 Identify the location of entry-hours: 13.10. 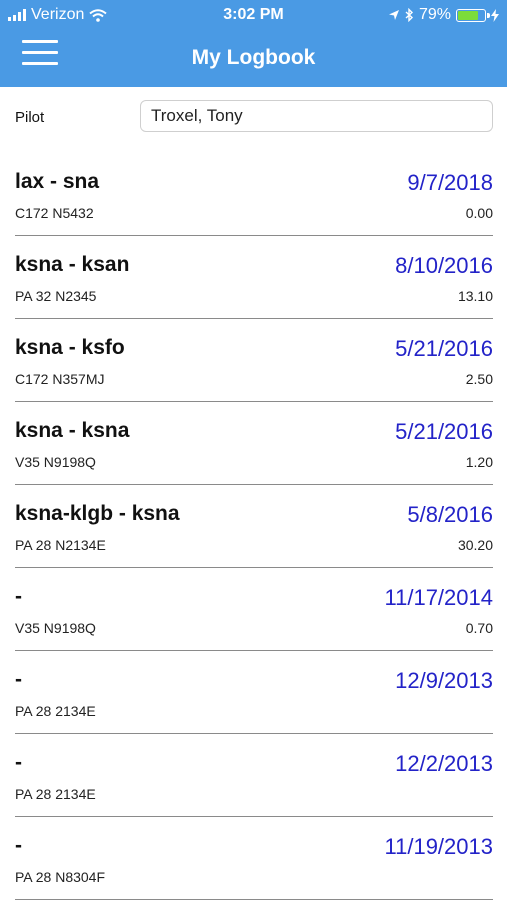
(475, 296).